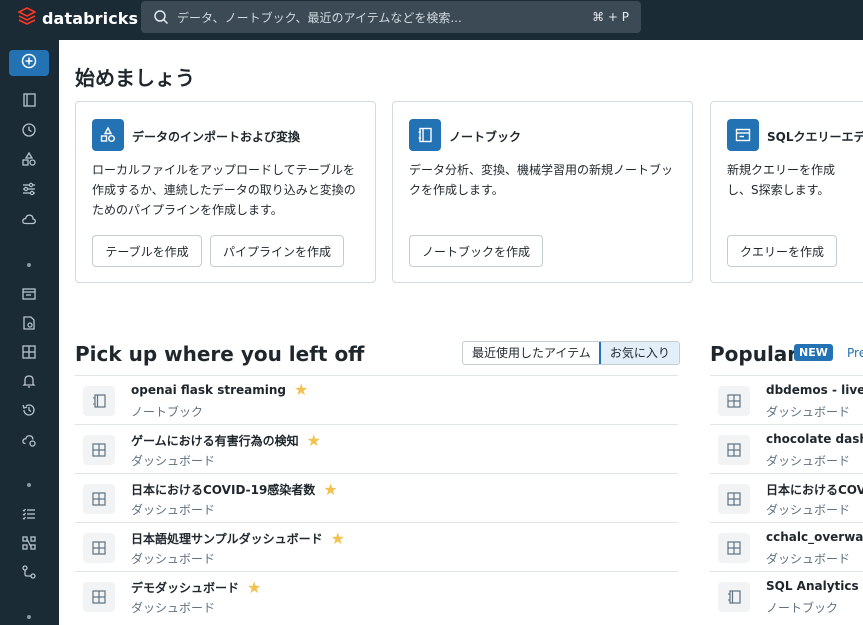 The width and height of the screenshot is (863, 625). I want to click on list-item: 日本におけるCOV ダッシュボード, so click(786, 497).